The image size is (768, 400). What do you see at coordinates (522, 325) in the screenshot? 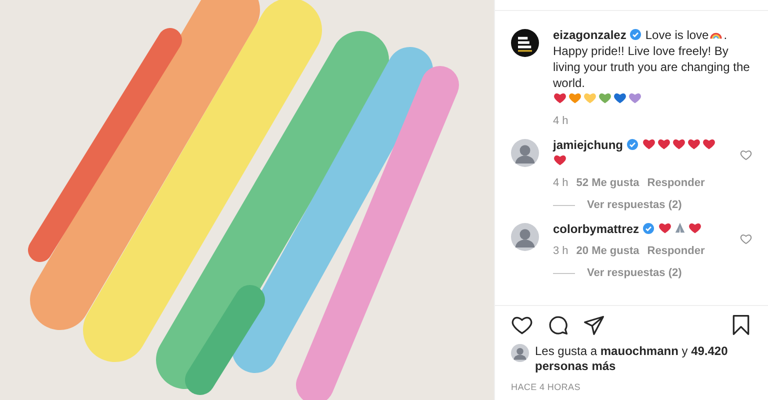
I see `like-icon` at bounding box center [522, 325].